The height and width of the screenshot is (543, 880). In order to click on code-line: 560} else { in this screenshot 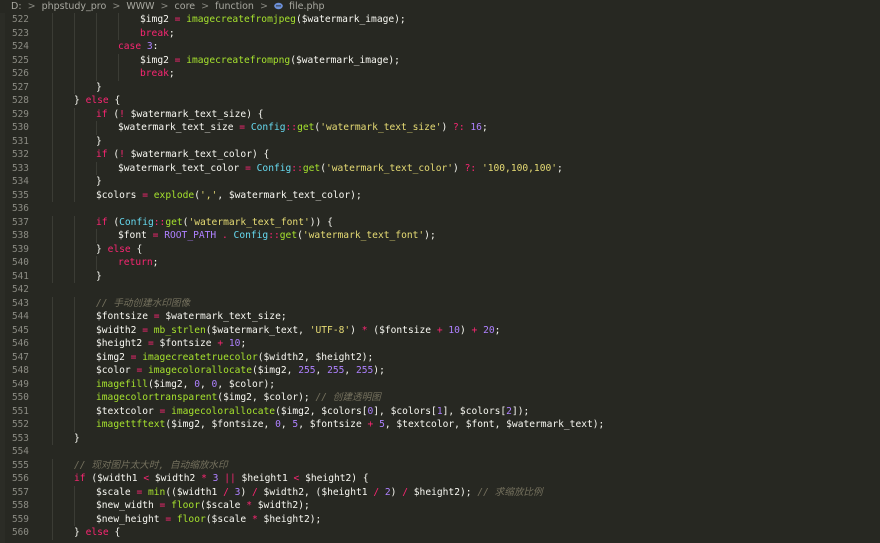, I will do `click(440, 533)`.